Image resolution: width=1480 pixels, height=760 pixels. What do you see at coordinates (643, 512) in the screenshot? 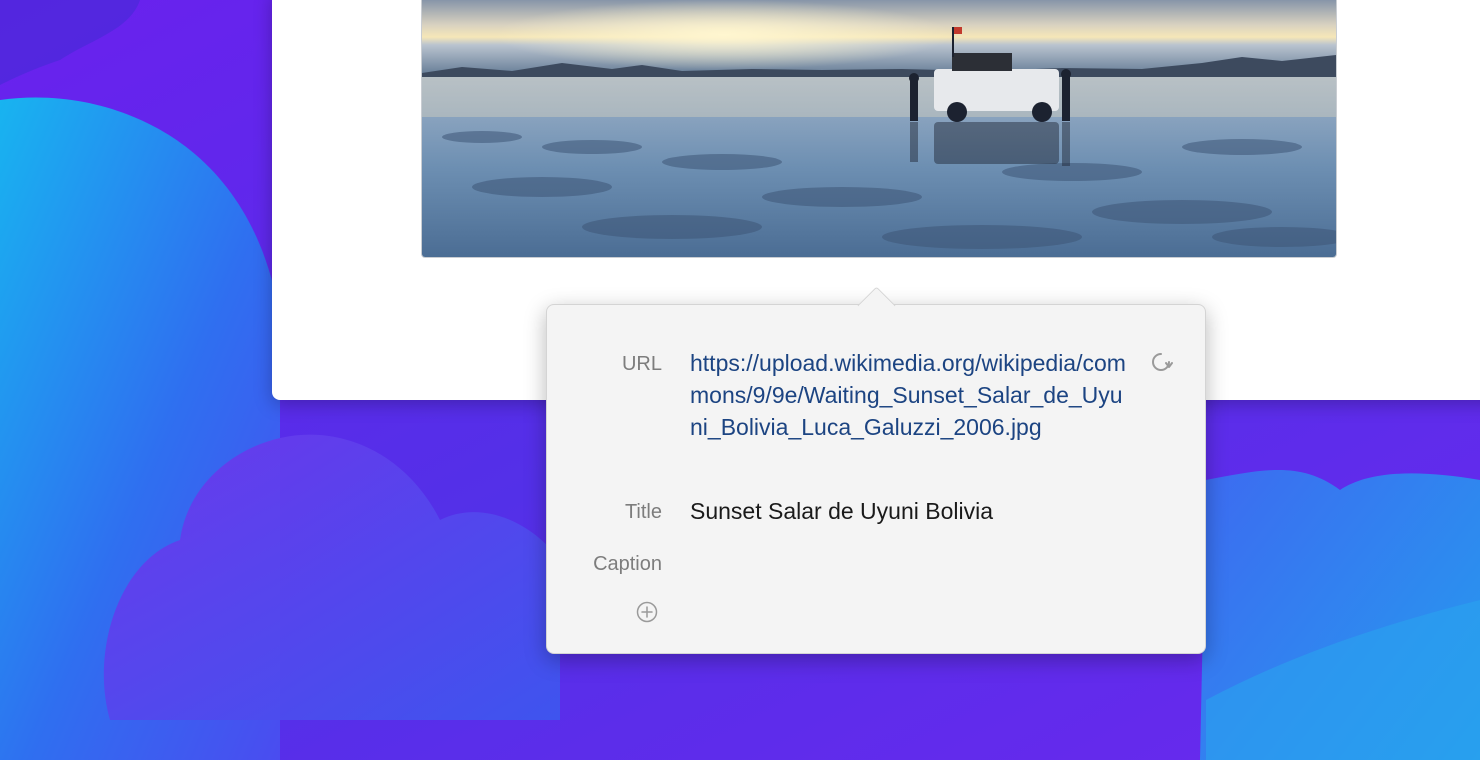
I see `title-label: Title` at bounding box center [643, 512].